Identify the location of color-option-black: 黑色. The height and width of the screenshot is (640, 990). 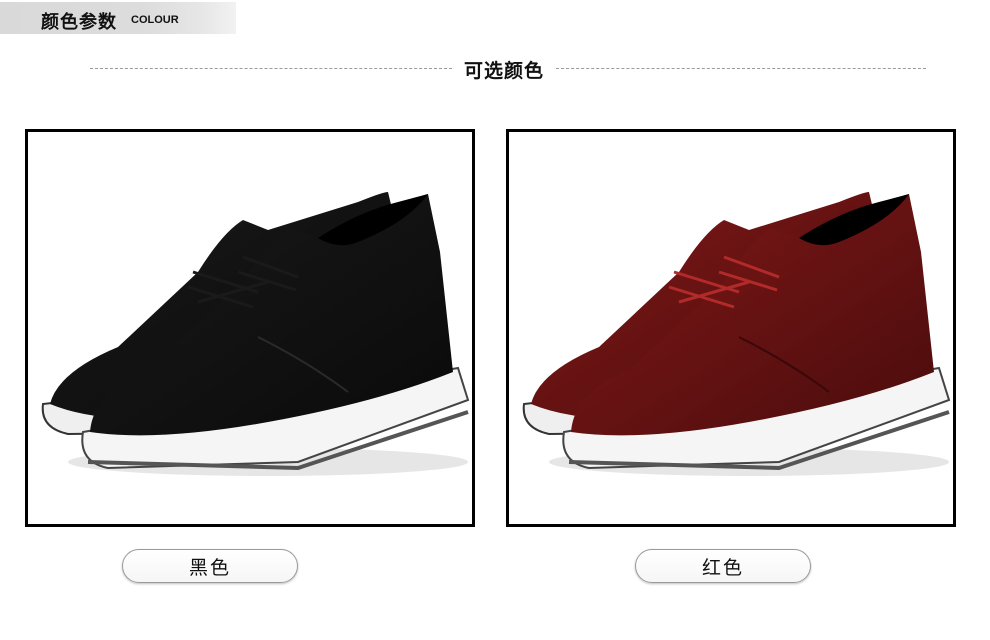
(210, 566).